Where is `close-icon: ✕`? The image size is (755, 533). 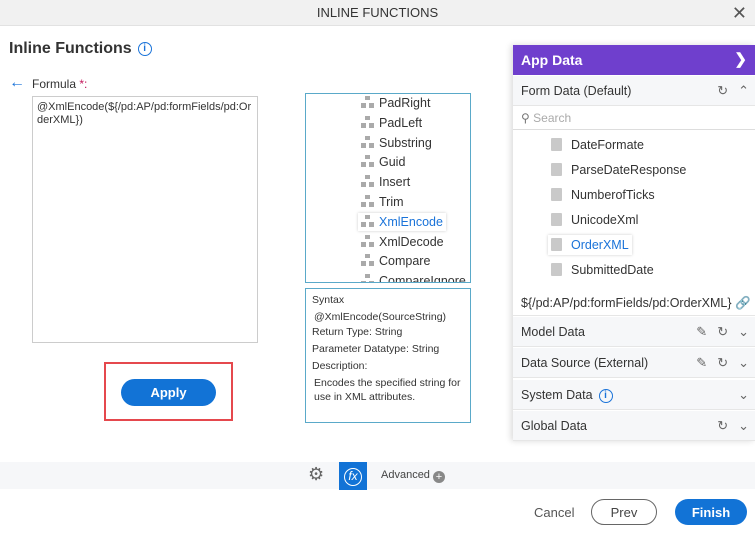 close-icon: ✕ is located at coordinates (739, 13).